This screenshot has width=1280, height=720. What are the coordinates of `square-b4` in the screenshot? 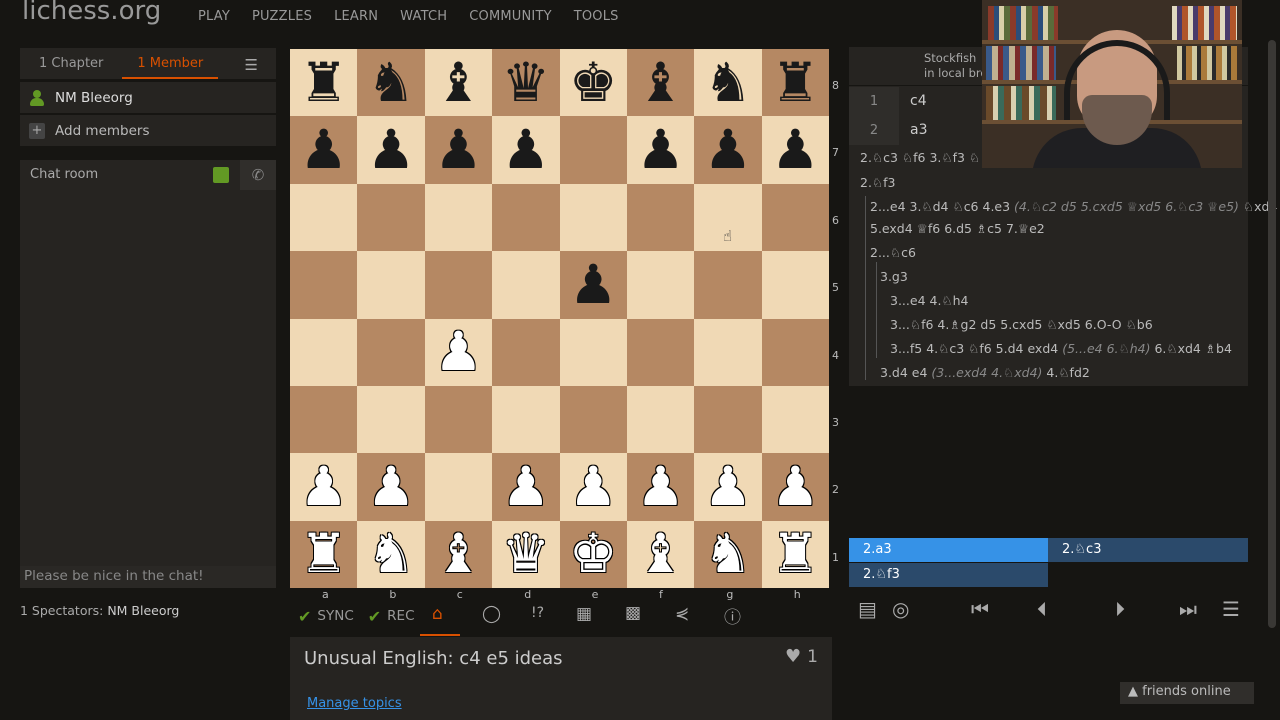 It's located at (391, 352).